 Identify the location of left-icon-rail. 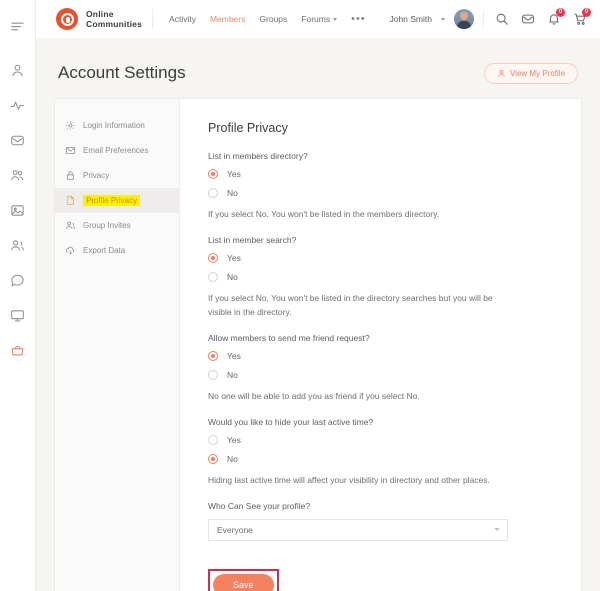
(18, 295).